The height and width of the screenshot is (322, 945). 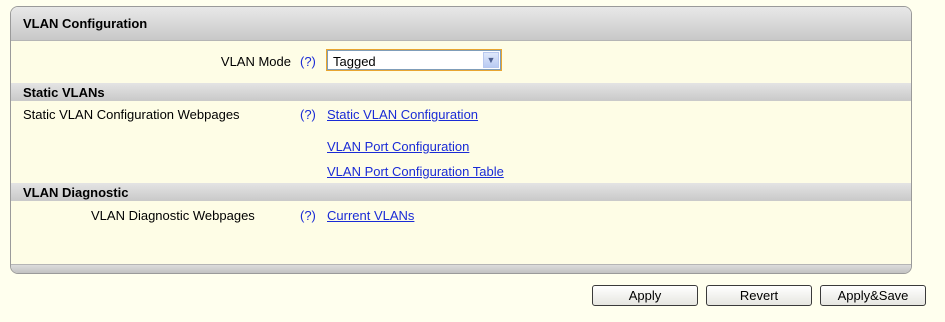 What do you see at coordinates (461, 92) in the screenshot?
I see `static-vlans-section-header: Static VLANs` at bounding box center [461, 92].